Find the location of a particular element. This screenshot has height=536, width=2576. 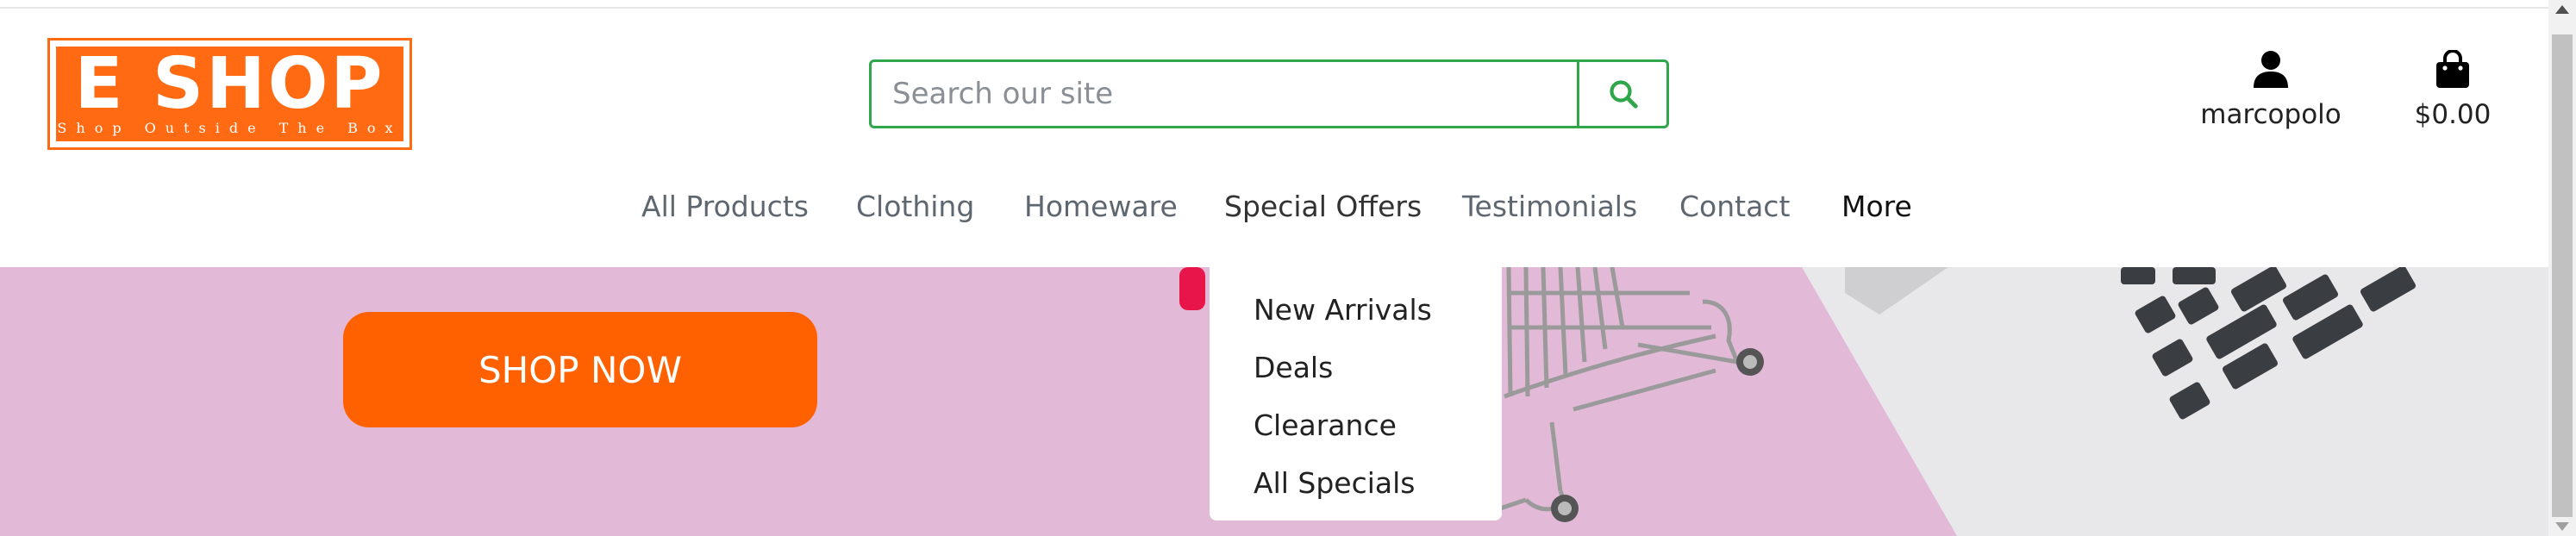

nav-contact: Contact is located at coordinates (1734, 206).